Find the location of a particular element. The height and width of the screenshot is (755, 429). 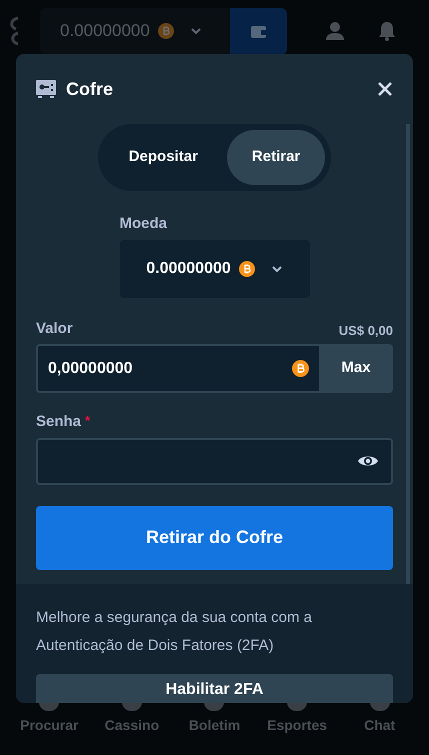

logo-icon is located at coordinates (14, 31).